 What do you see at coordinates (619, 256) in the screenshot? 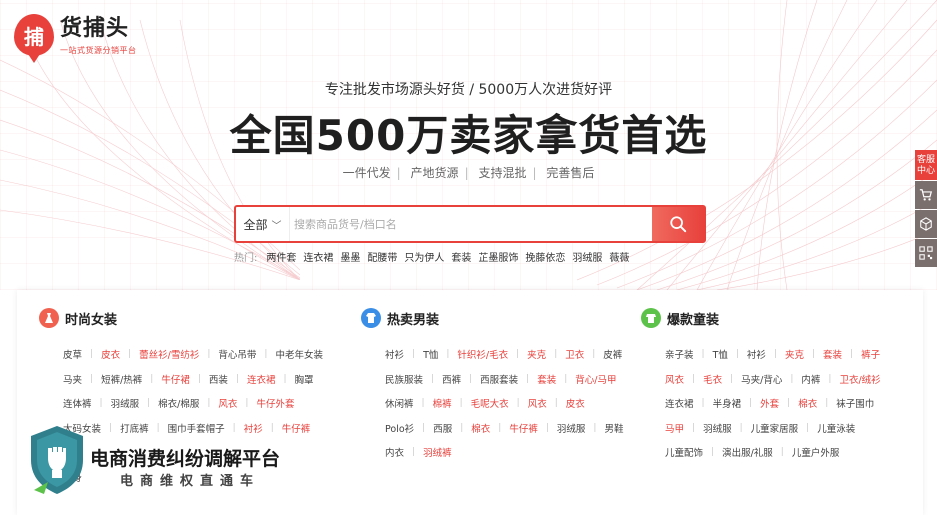
I see `hot-term-link: 薇薇` at bounding box center [619, 256].